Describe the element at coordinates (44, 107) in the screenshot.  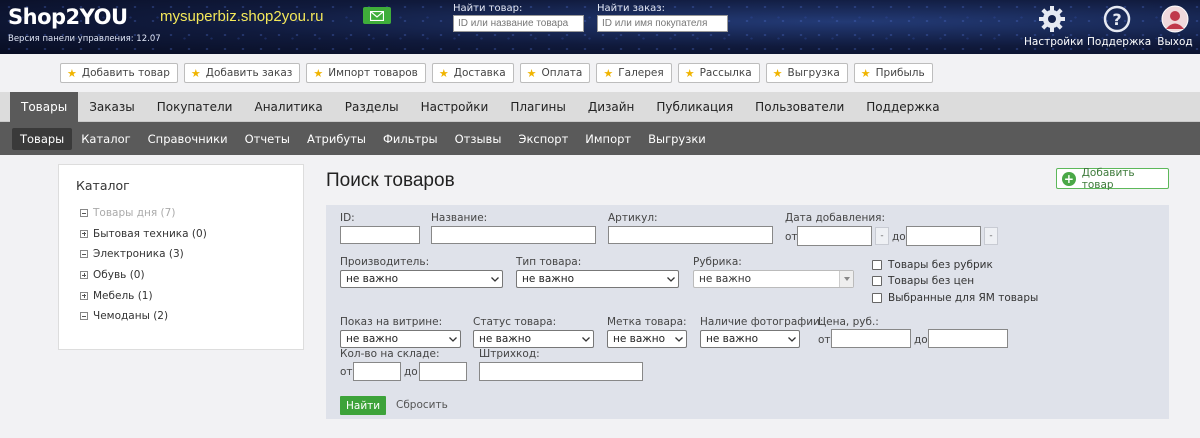
I see `main-nav-products: Товары` at that location.